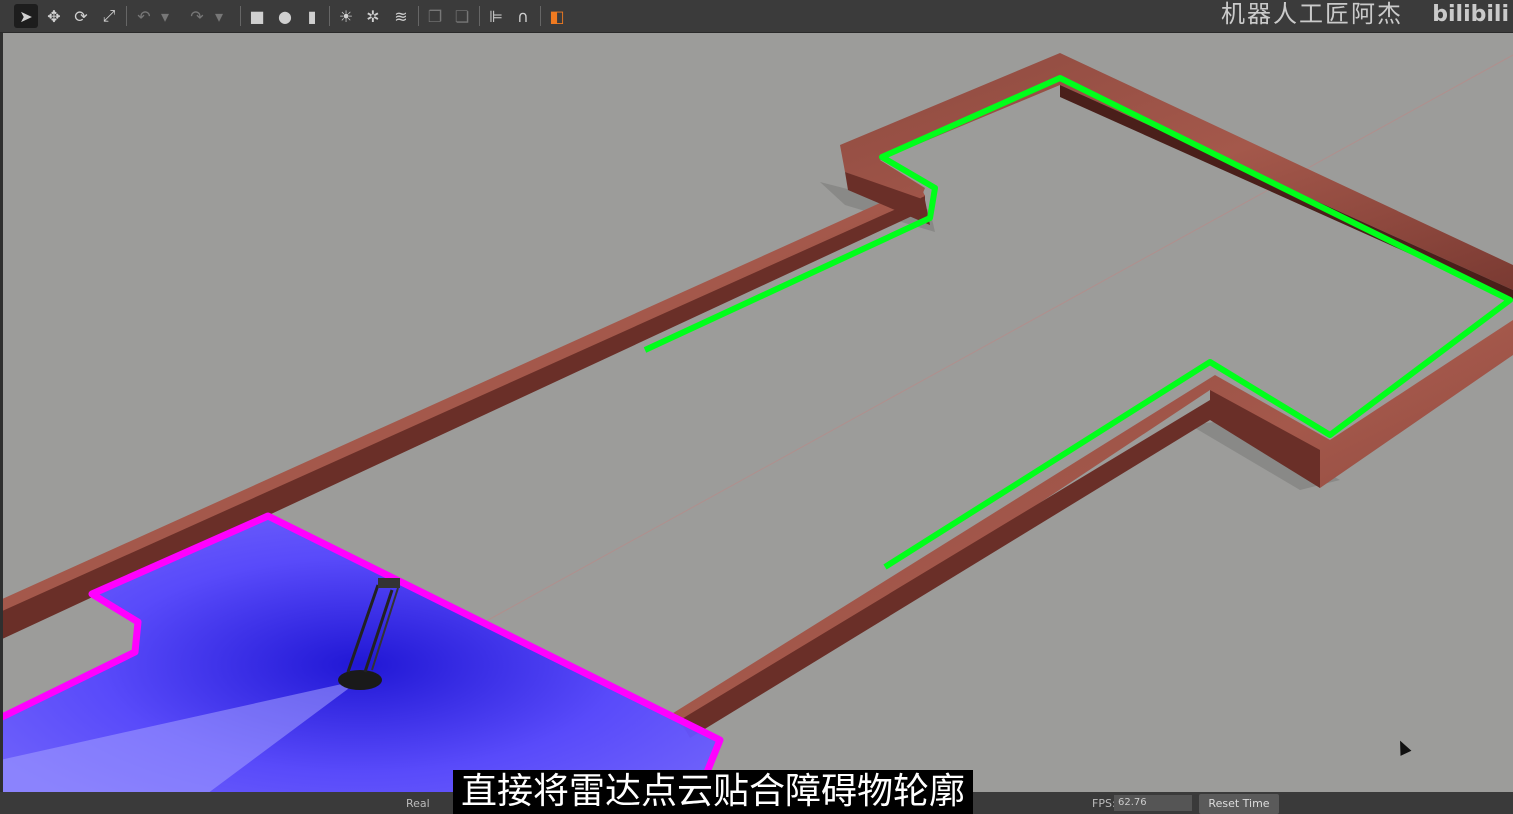  Describe the element at coordinates (435, 16) in the screenshot. I see `copy-icon: ❐` at that location.